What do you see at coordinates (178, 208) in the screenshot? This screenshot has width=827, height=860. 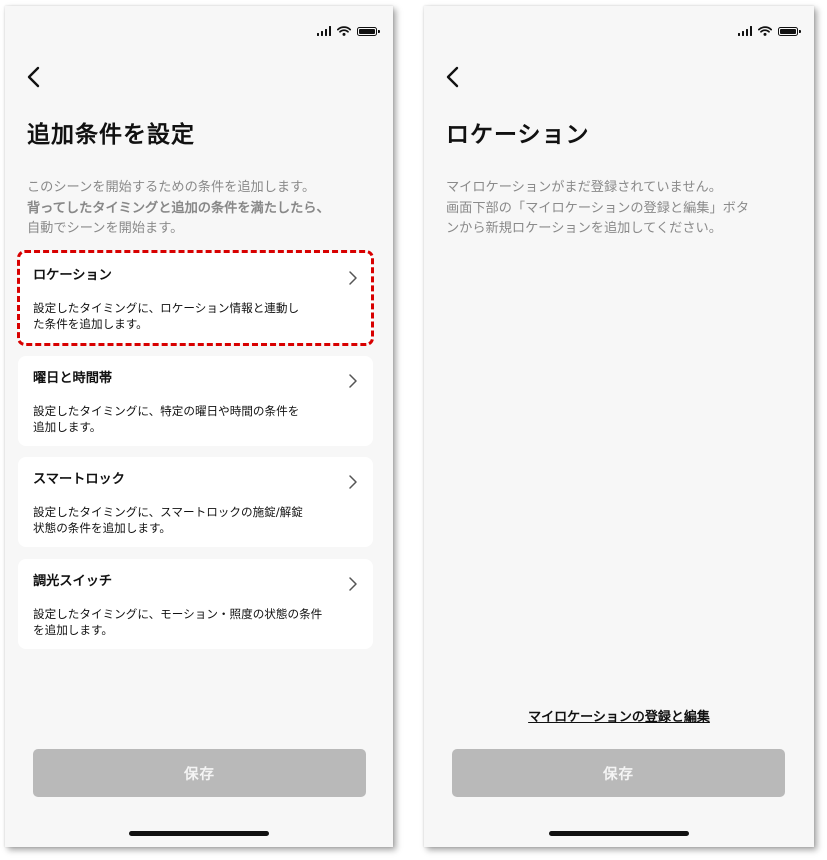 I see `intro-bold-line: 背ってしたタイミングと追加の条件を満たしたら、` at bounding box center [178, 208].